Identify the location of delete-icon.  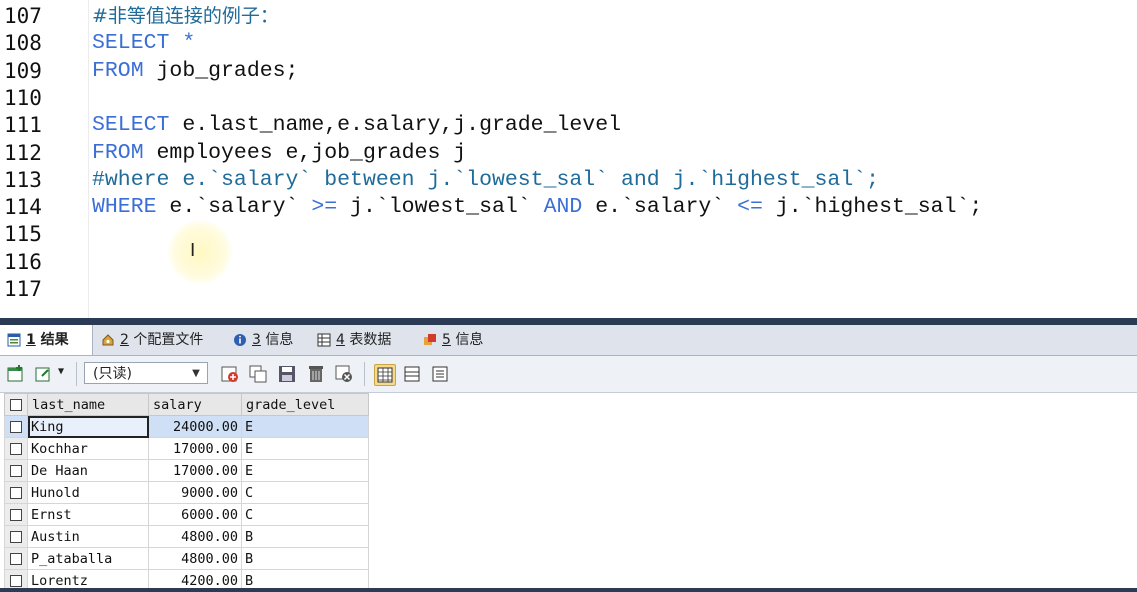
(316, 374).